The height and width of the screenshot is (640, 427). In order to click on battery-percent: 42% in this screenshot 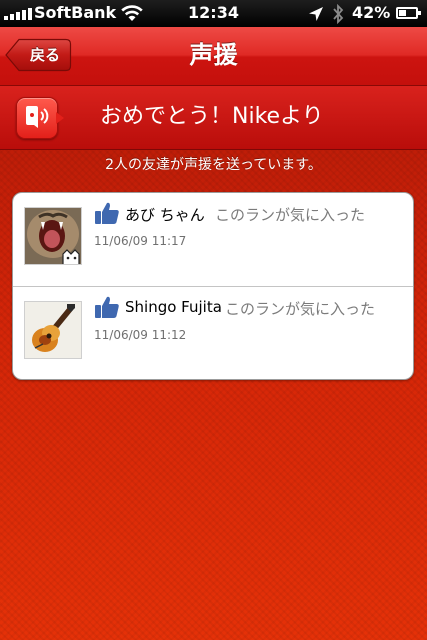, I will do `click(371, 12)`.